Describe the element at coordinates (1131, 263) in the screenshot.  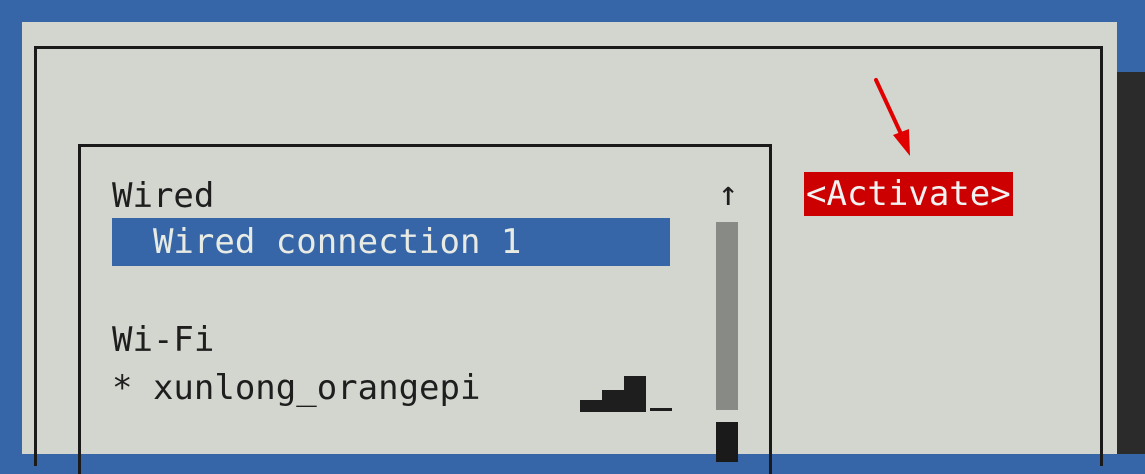
I see `window-shadow` at that location.